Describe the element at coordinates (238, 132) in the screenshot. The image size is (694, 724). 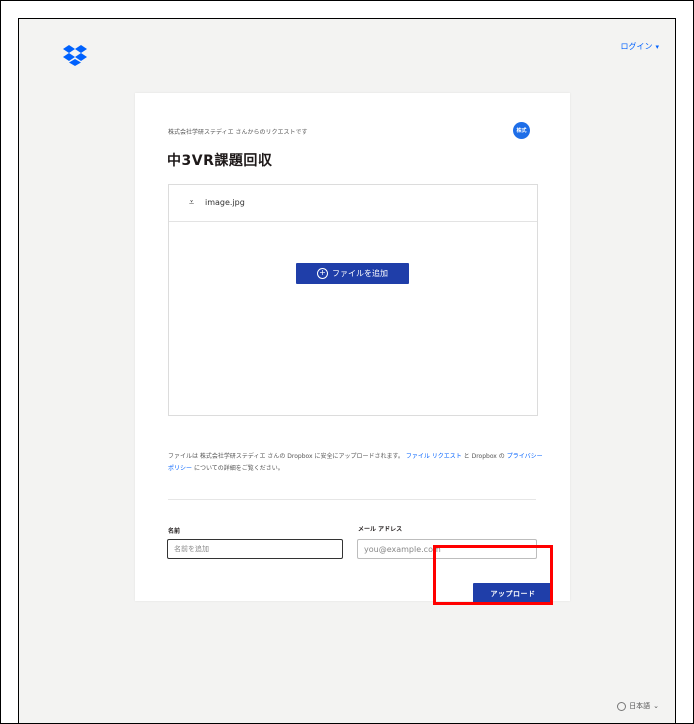
I see `requester-text: 株式会社学研ステディエ さんからのリクエストです` at that location.